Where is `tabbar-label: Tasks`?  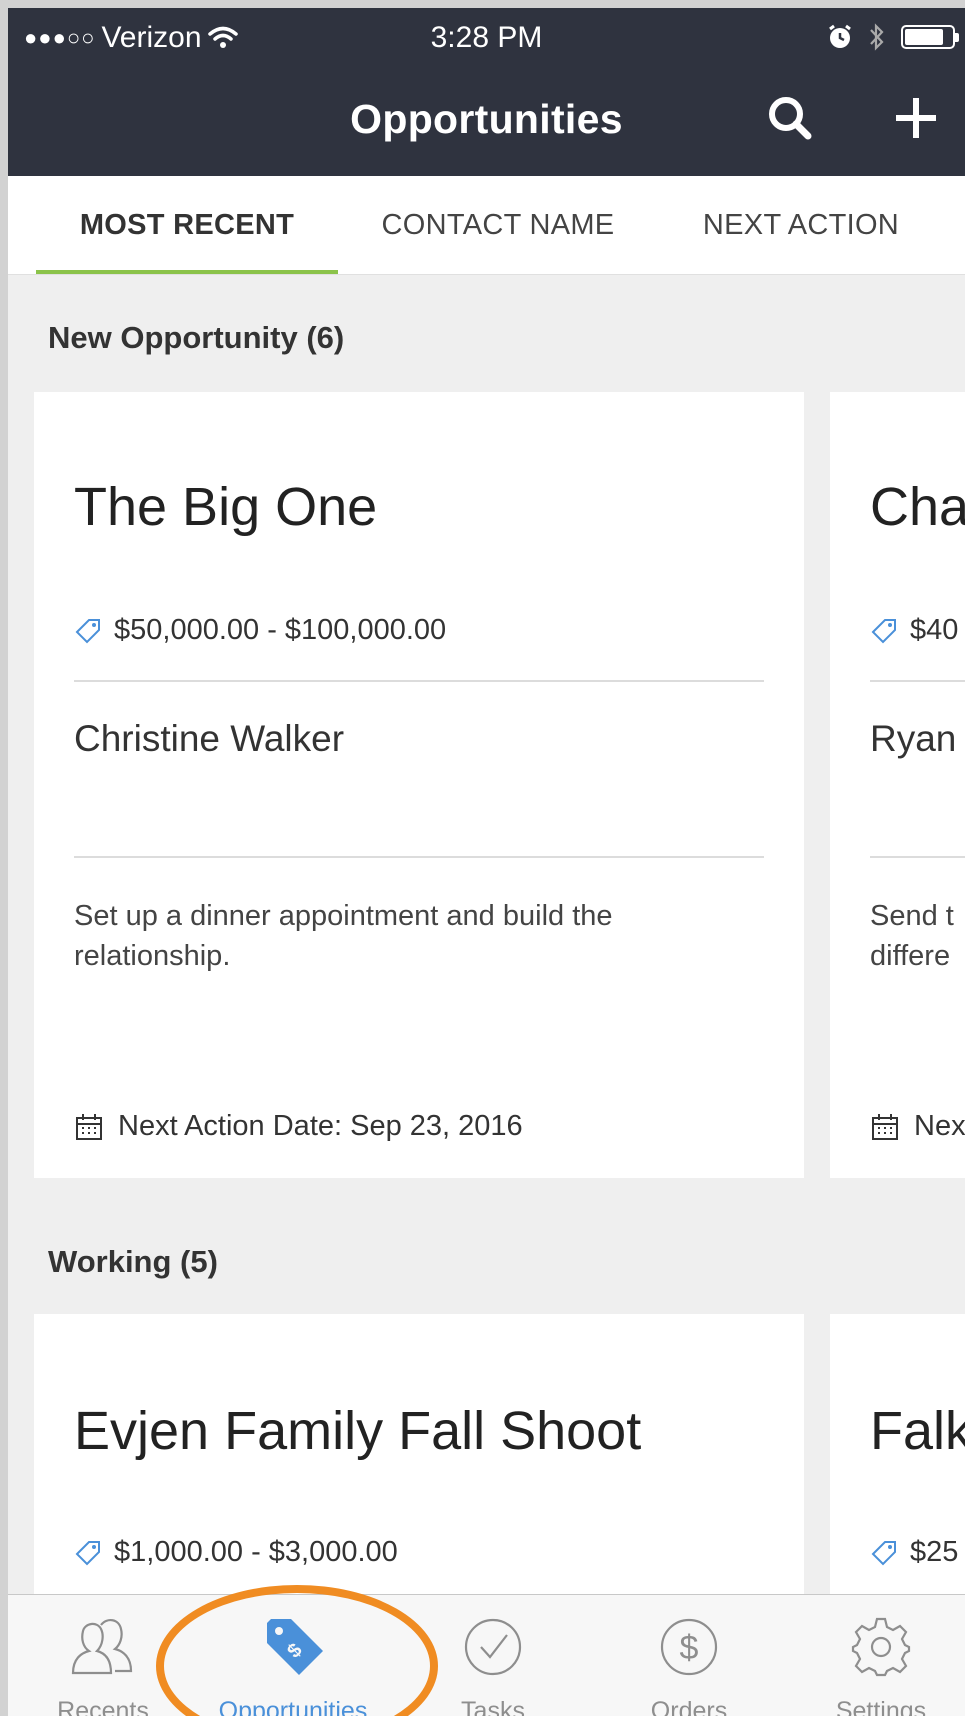
tabbar-label: Tasks is located at coordinates (493, 1706).